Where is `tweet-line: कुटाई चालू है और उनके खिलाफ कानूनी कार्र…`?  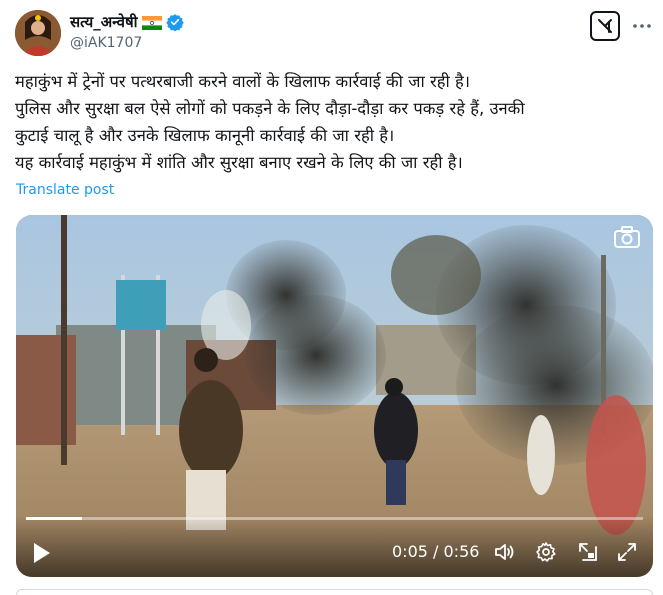
tweet-line: कुटाई चालू है और उनके खिलाफ कानूनी कार्र… is located at coordinates (205, 135).